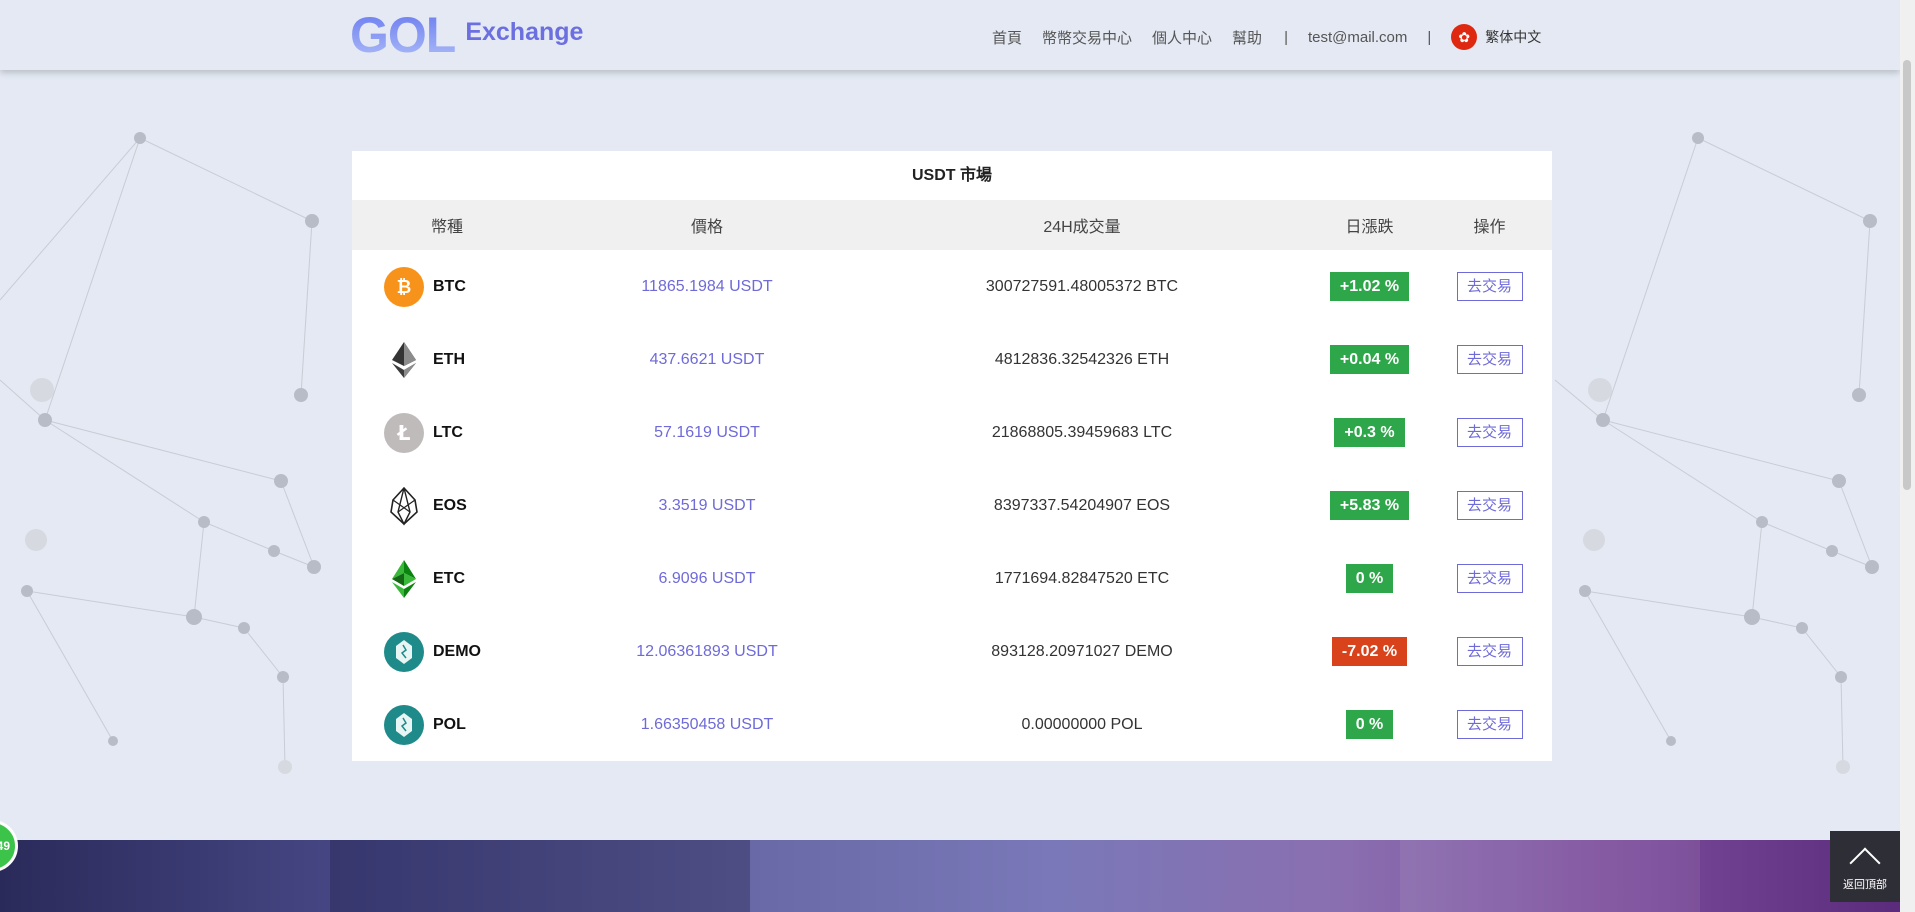 The height and width of the screenshot is (912, 1915). Describe the element at coordinates (449, 359) in the screenshot. I see `coin-name: ETH` at that location.